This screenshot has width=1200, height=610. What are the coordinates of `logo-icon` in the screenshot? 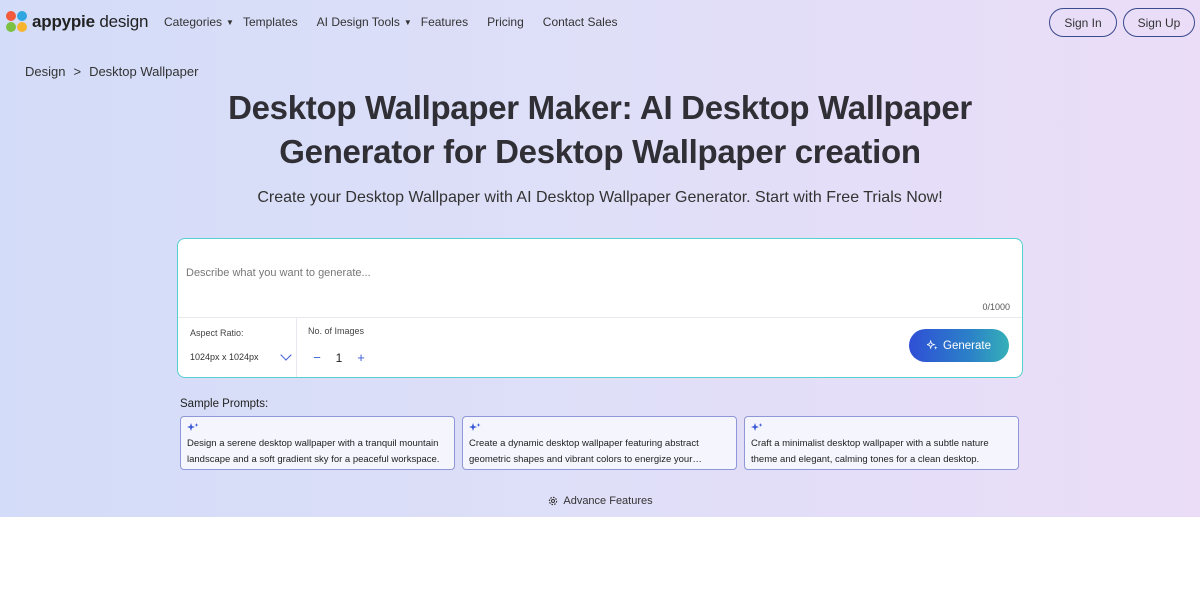 It's located at (17, 22).